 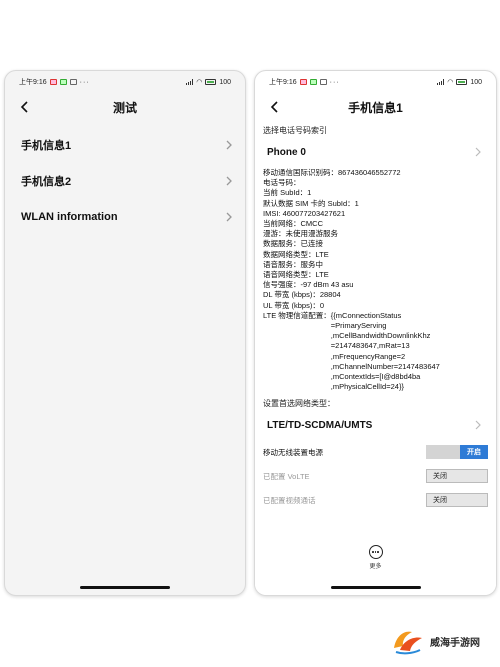 What do you see at coordinates (293, 305) in the screenshot?
I see `info-ul-bandwidth: UL 带宽 (kbps)：0` at bounding box center [293, 305].